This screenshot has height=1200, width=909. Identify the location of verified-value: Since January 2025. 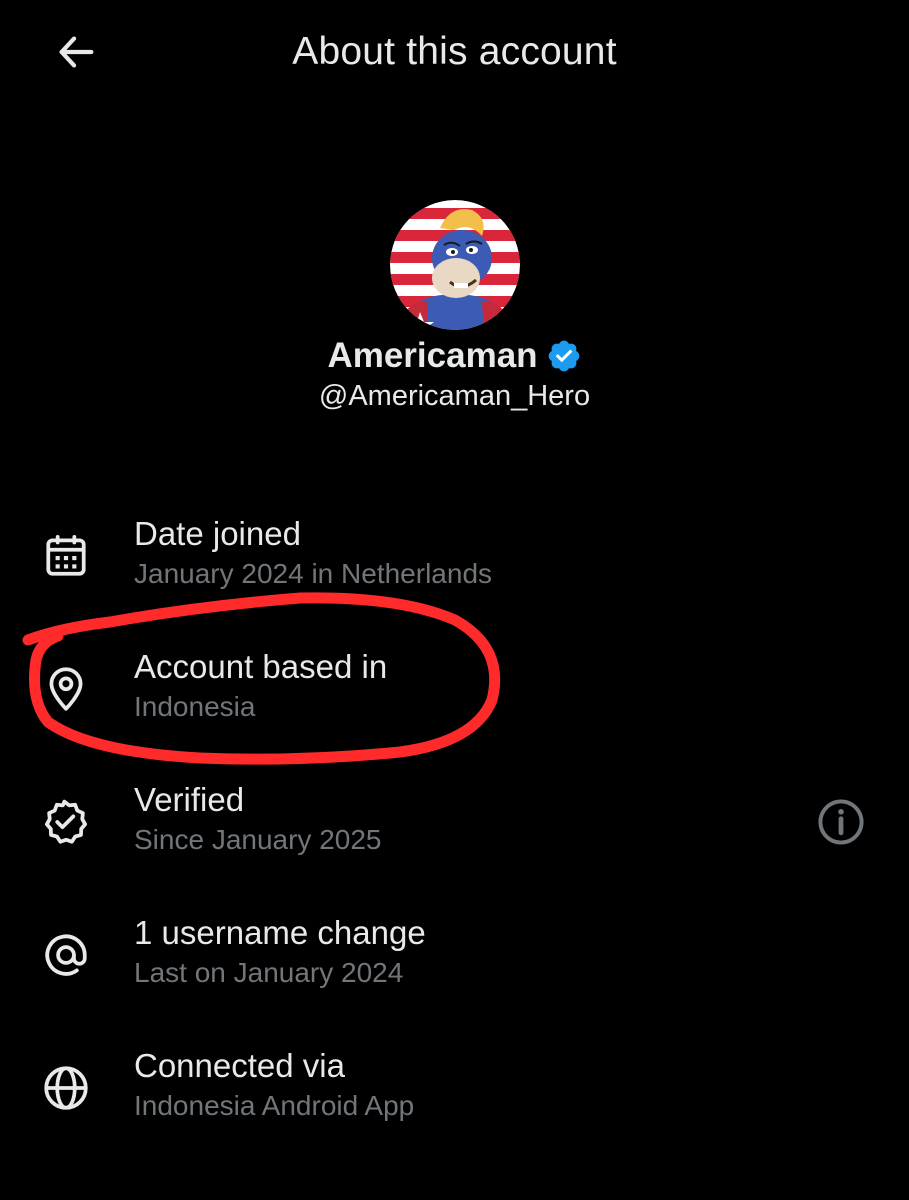
(258, 839).